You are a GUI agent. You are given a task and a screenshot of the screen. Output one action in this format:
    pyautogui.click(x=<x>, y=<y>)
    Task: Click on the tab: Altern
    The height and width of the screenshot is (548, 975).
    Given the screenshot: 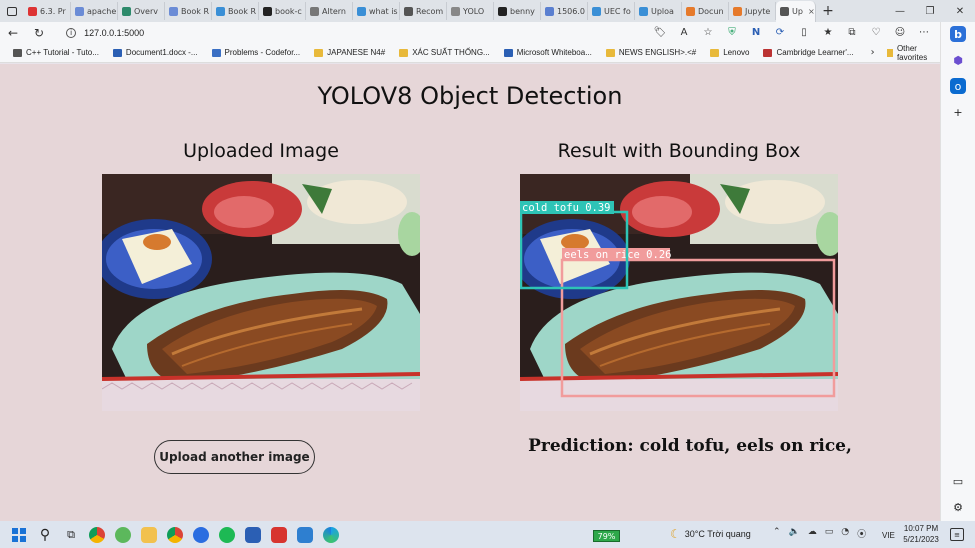 What is the action you would take?
    pyautogui.click(x=329, y=11)
    